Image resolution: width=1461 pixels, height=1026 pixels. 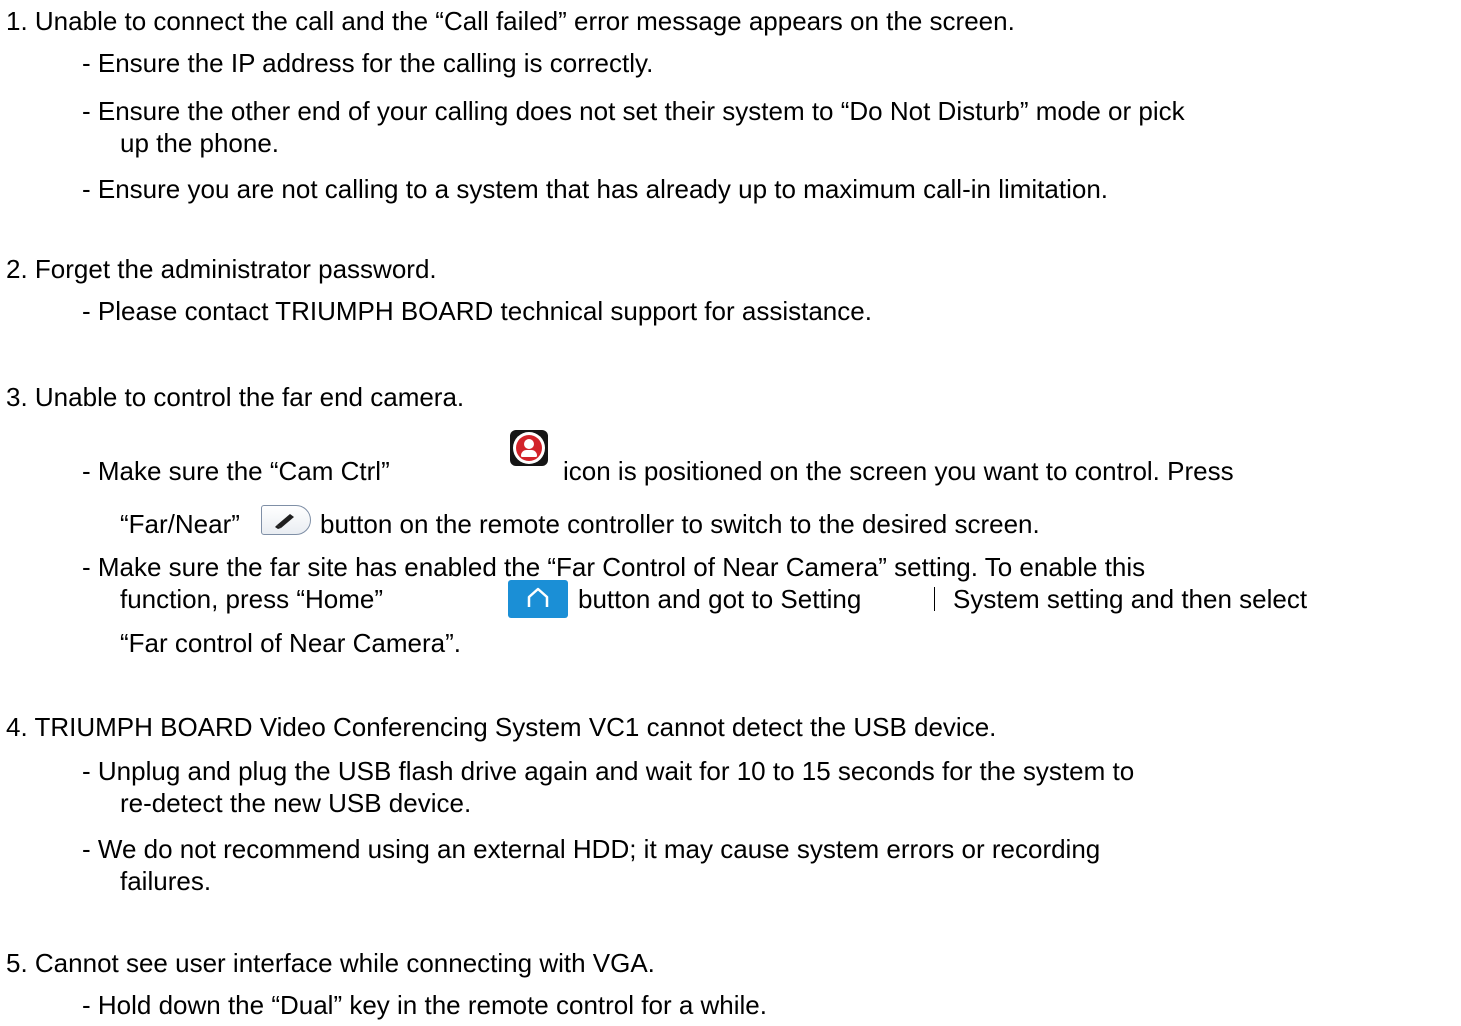 I want to click on item-2-title: 2. Forget the administrator password., so click(x=221, y=269).